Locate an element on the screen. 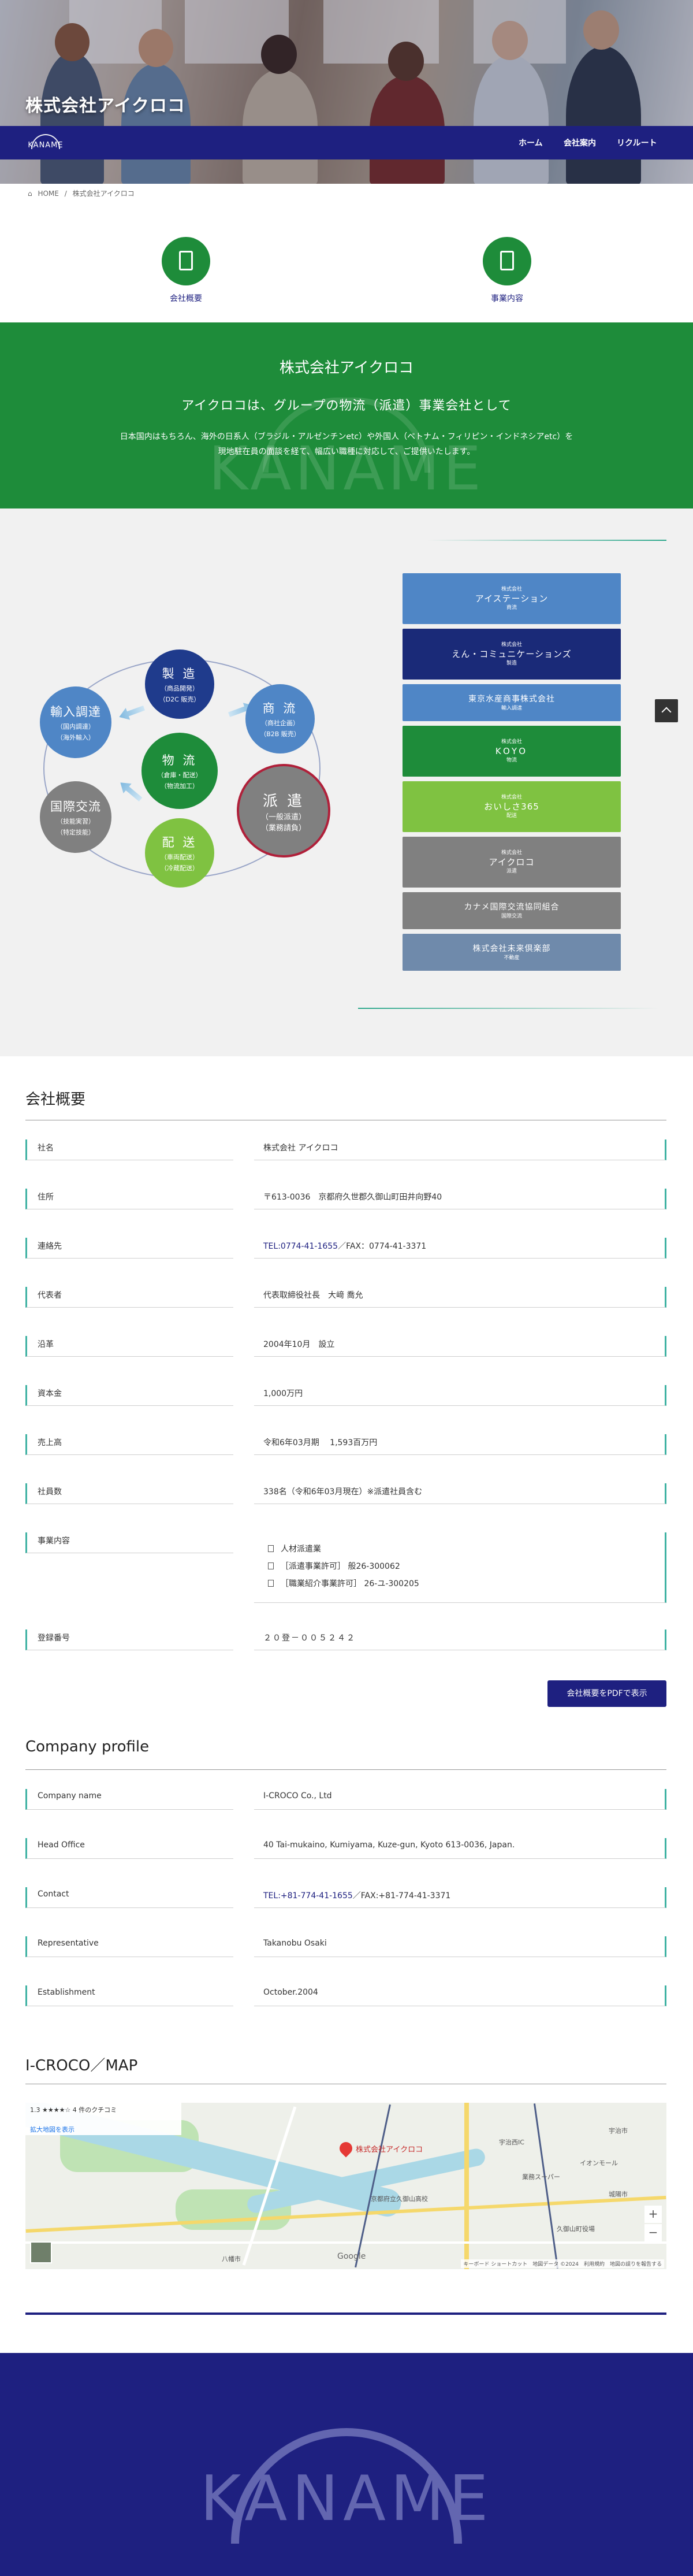  table-row: 連絡先 TEL:0774-41-1655／FAX：0774-41-3371 is located at coordinates (345, 1249).